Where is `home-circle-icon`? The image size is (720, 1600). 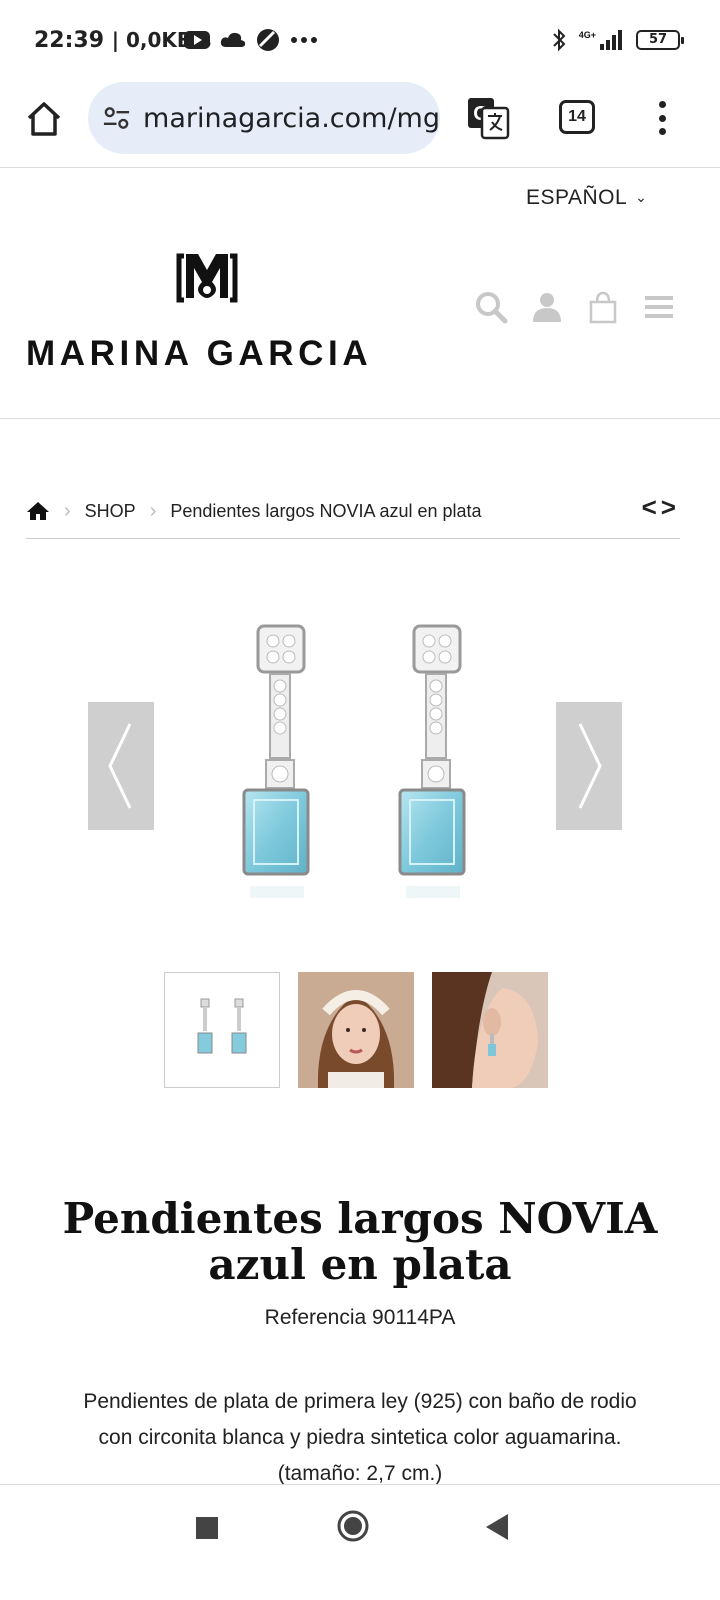 home-circle-icon is located at coordinates (353, 1526).